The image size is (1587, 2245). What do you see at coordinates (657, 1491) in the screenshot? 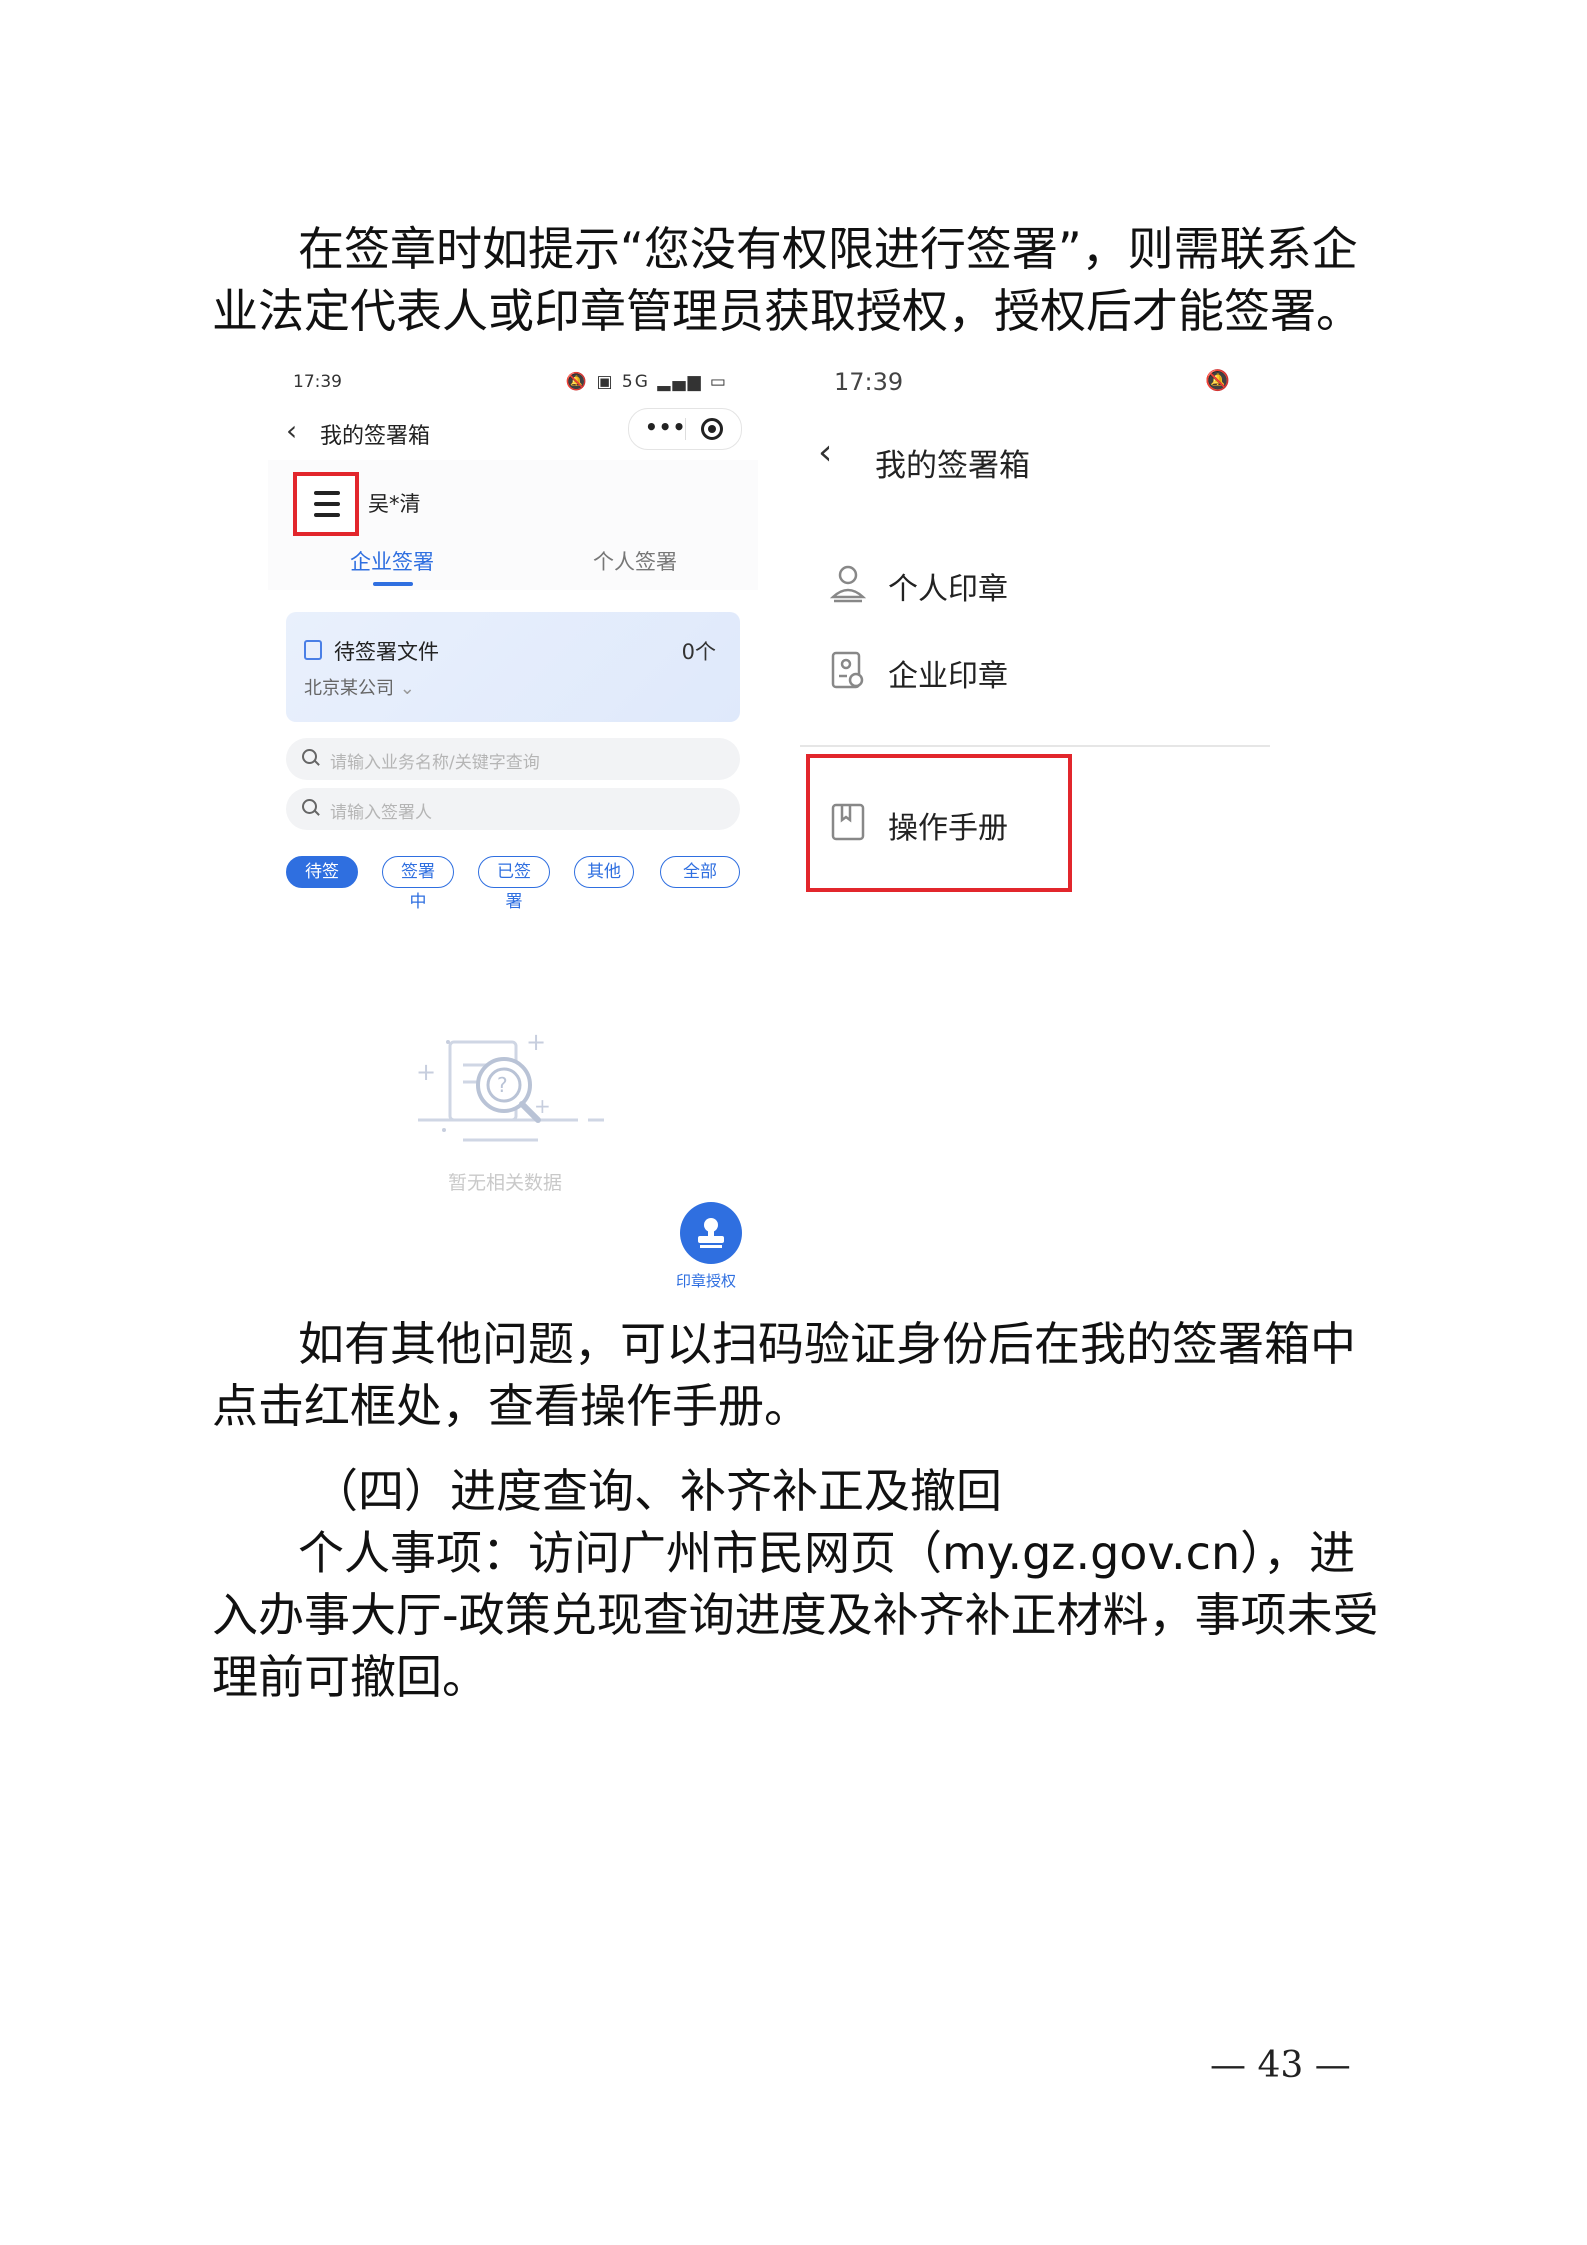
I see `heading-text: （四）进度查询、补齐补正及撤回` at bounding box center [657, 1491].